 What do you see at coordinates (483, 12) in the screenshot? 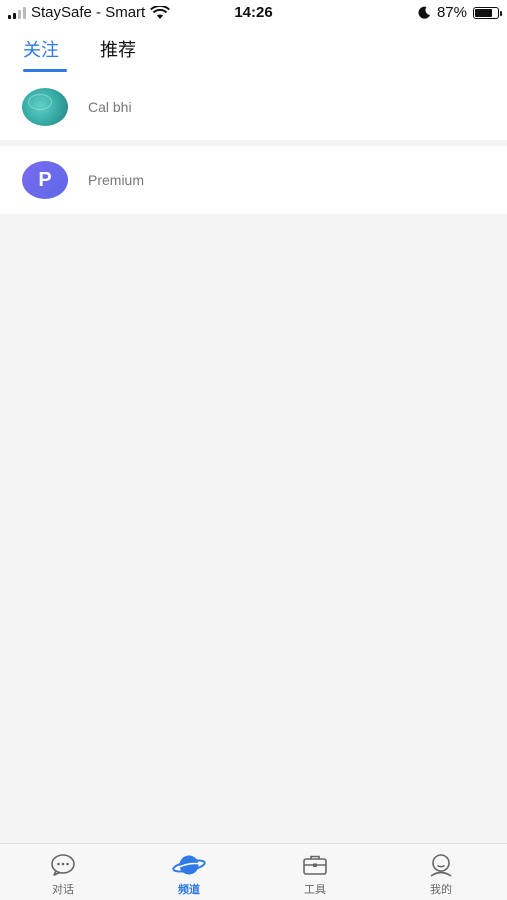
I see `battery-fill` at bounding box center [483, 12].